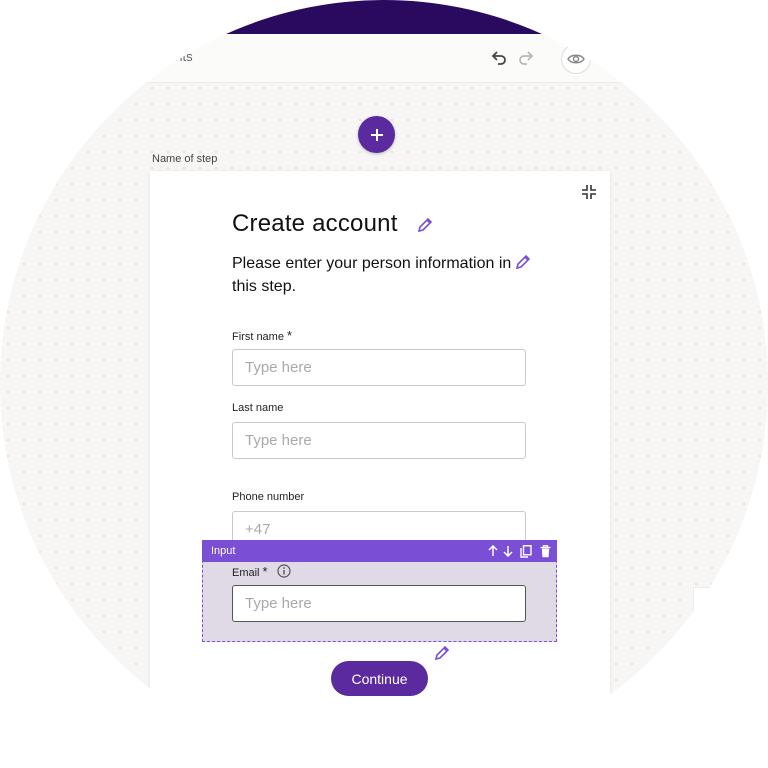 The image size is (768, 768). What do you see at coordinates (704, 601) in the screenshot?
I see `side-panel-fragment` at bounding box center [704, 601].